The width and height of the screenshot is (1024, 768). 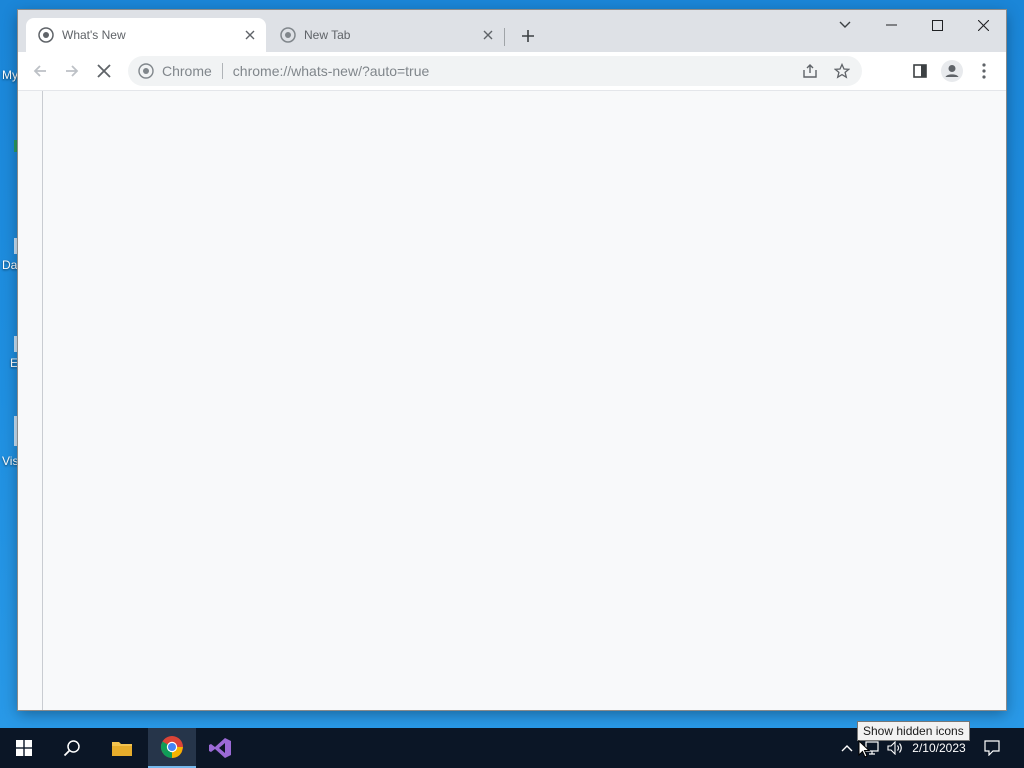 I want to click on speaker-icon, so click(x=894, y=748).